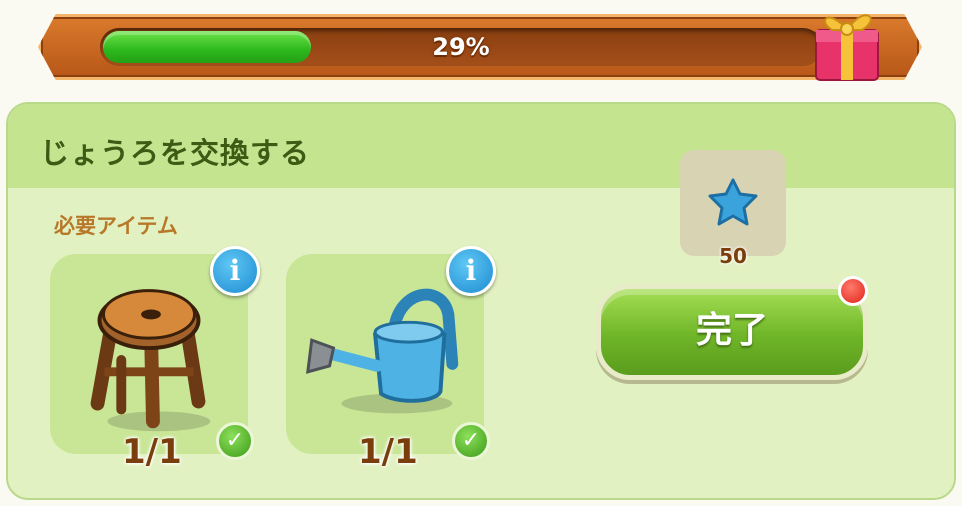 The height and width of the screenshot is (506, 962). What do you see at coordinates (391, 359) in the screenshot?
I see `item-card-watering-can: i 1/1 ✓` at bounding box center [391, 359].